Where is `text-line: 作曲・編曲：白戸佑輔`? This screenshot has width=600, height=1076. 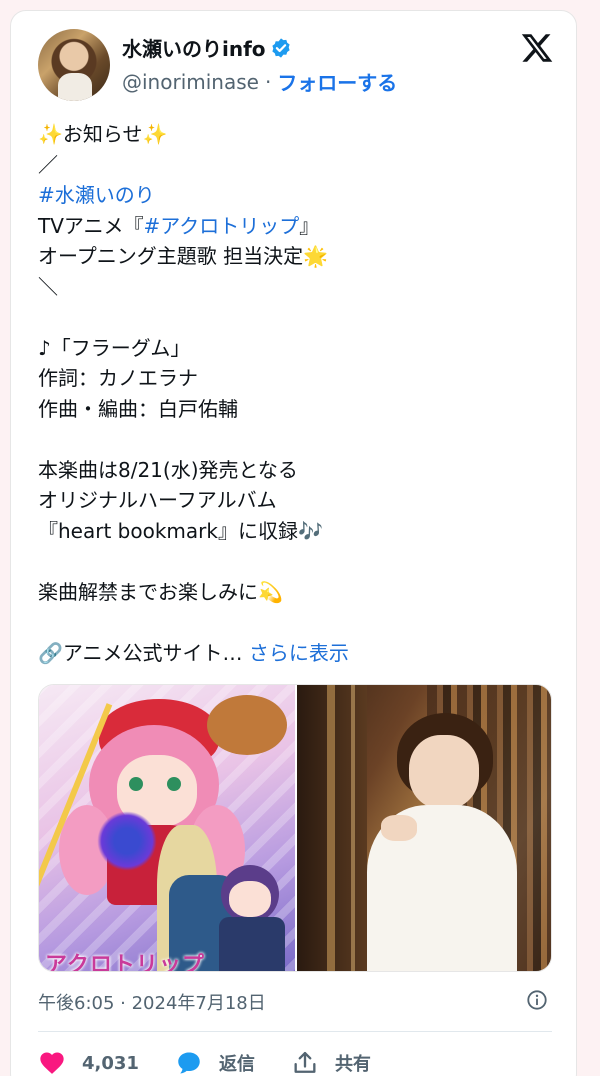 text-line: 作曲・編曲：白戸佑輔 is located at coordinates (138, 408).